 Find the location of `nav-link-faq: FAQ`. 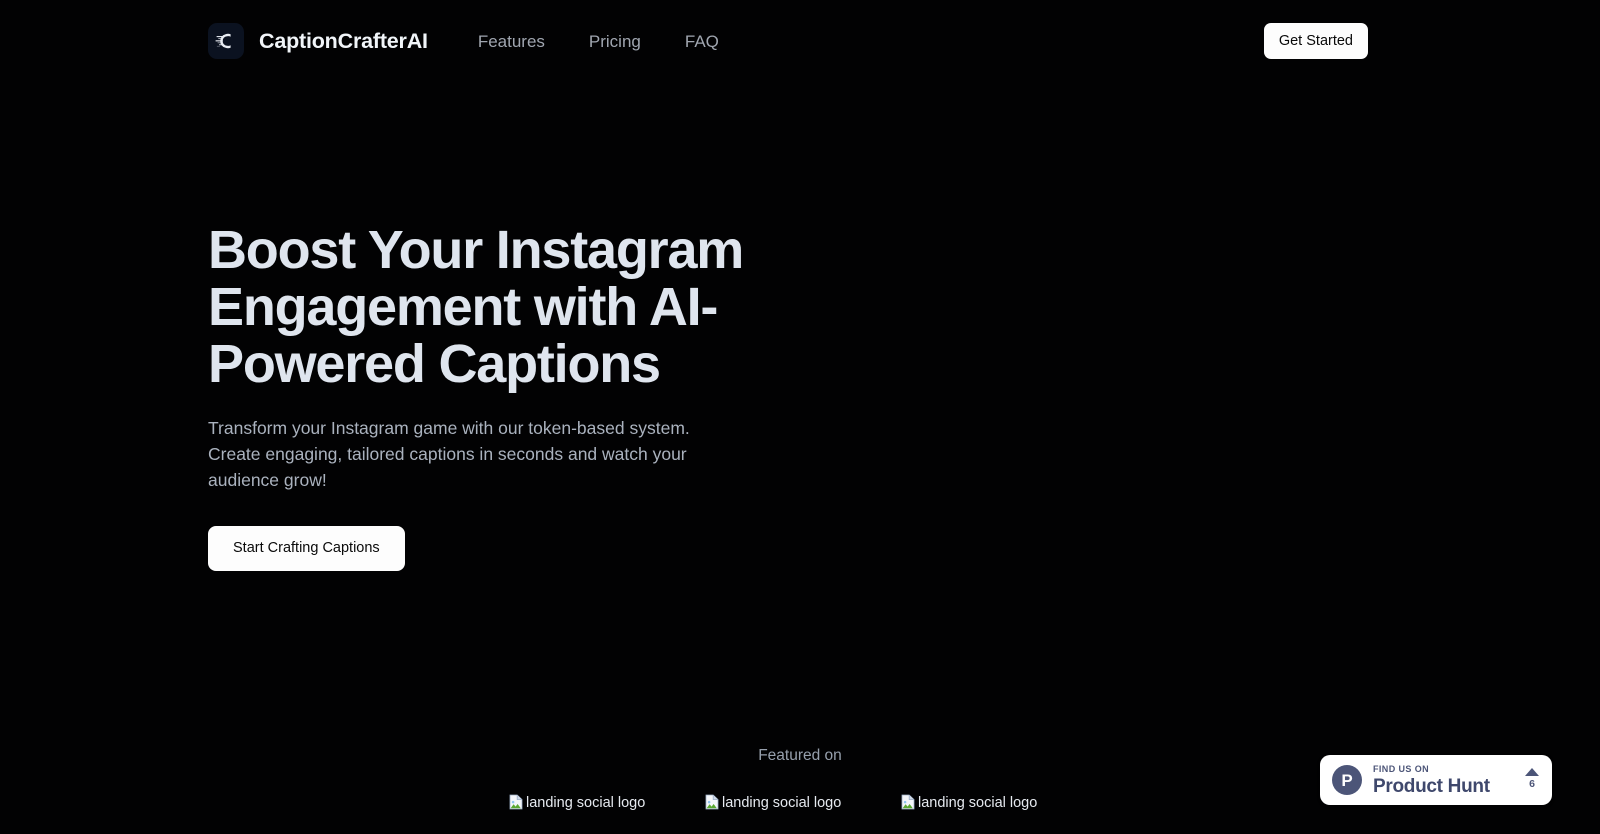

nav-link-faq: FAQ is located at coordinates (702, 41).